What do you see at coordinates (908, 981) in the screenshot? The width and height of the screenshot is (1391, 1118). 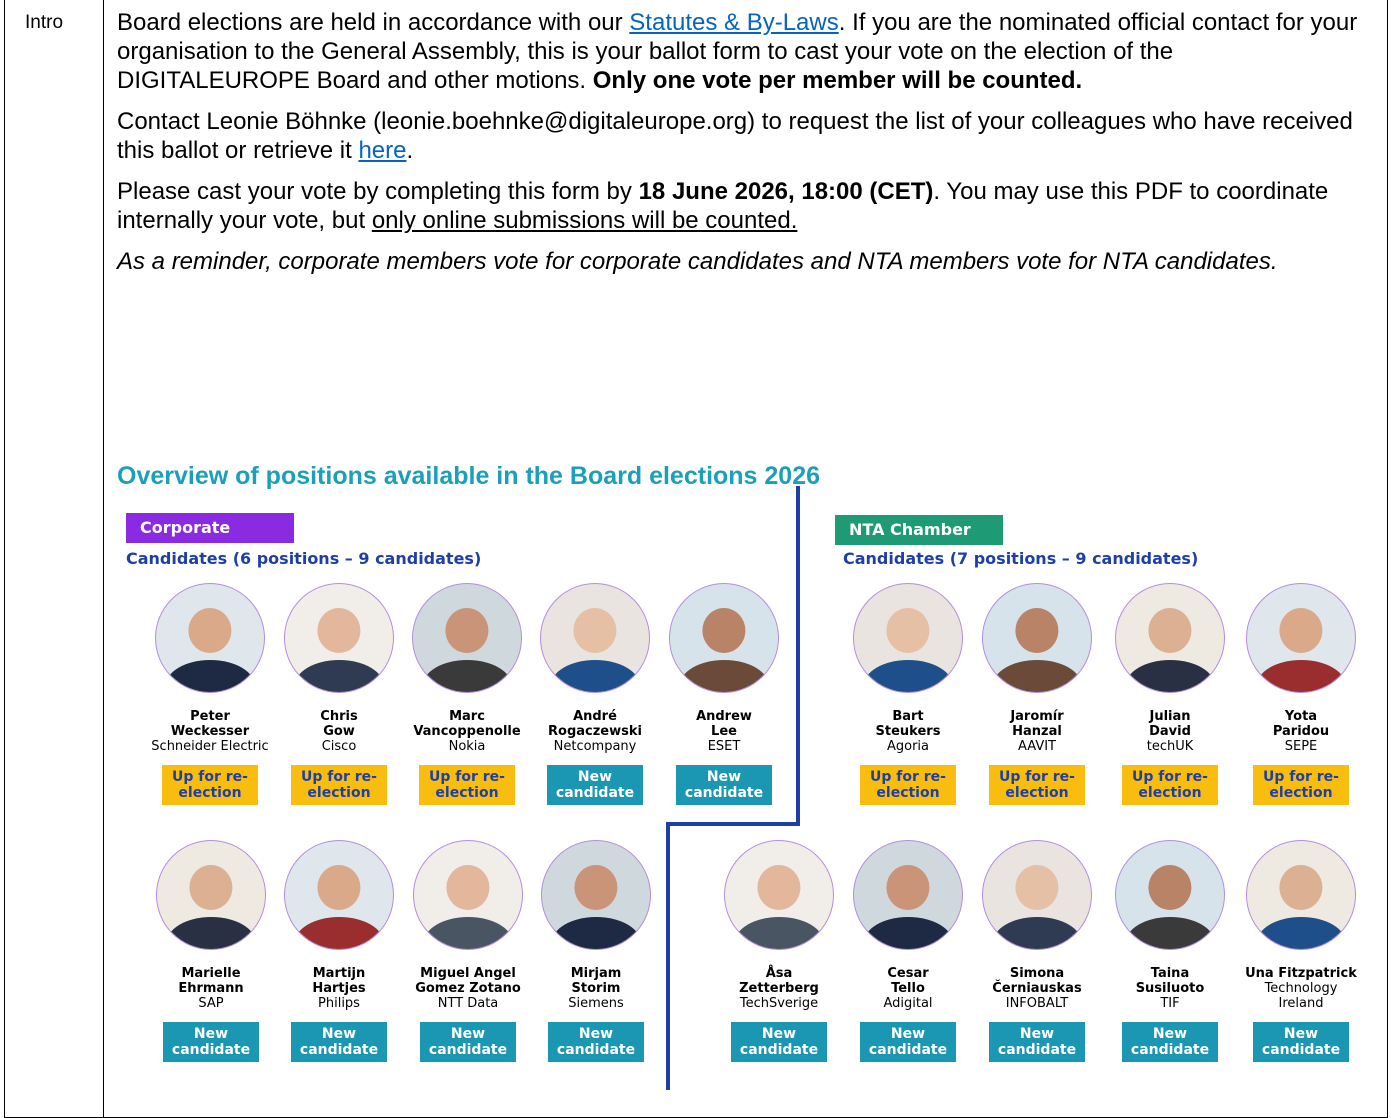 I see `candidate-name: Cesar Tello` at bounding box center [908, 981].